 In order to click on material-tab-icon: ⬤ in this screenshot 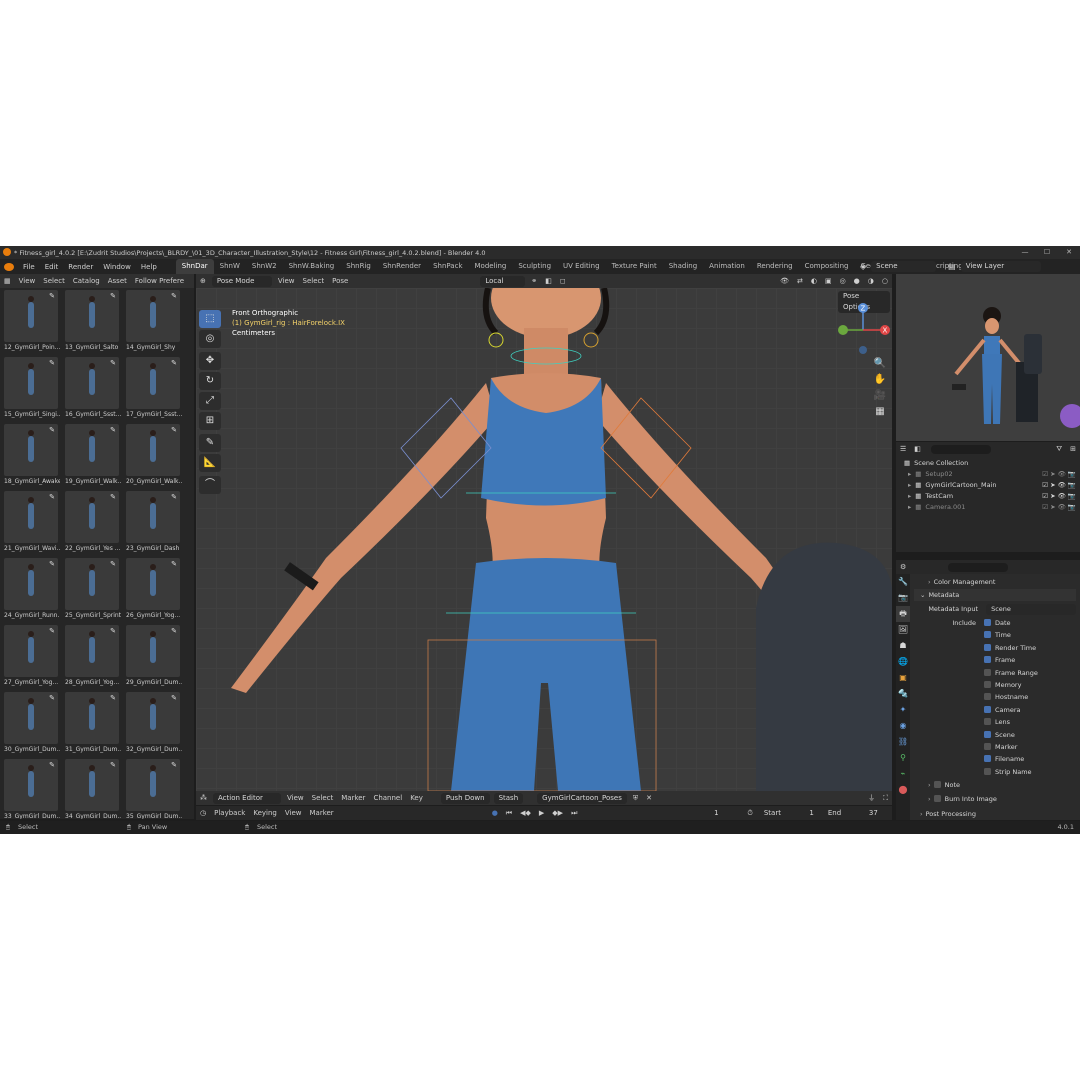, I will do `click(903, 790)`.